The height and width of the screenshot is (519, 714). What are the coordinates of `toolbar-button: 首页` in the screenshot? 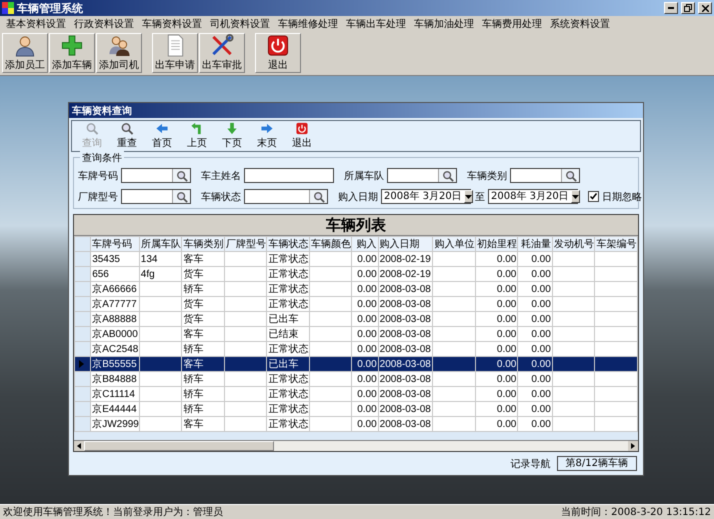 It's located at (162, 136).